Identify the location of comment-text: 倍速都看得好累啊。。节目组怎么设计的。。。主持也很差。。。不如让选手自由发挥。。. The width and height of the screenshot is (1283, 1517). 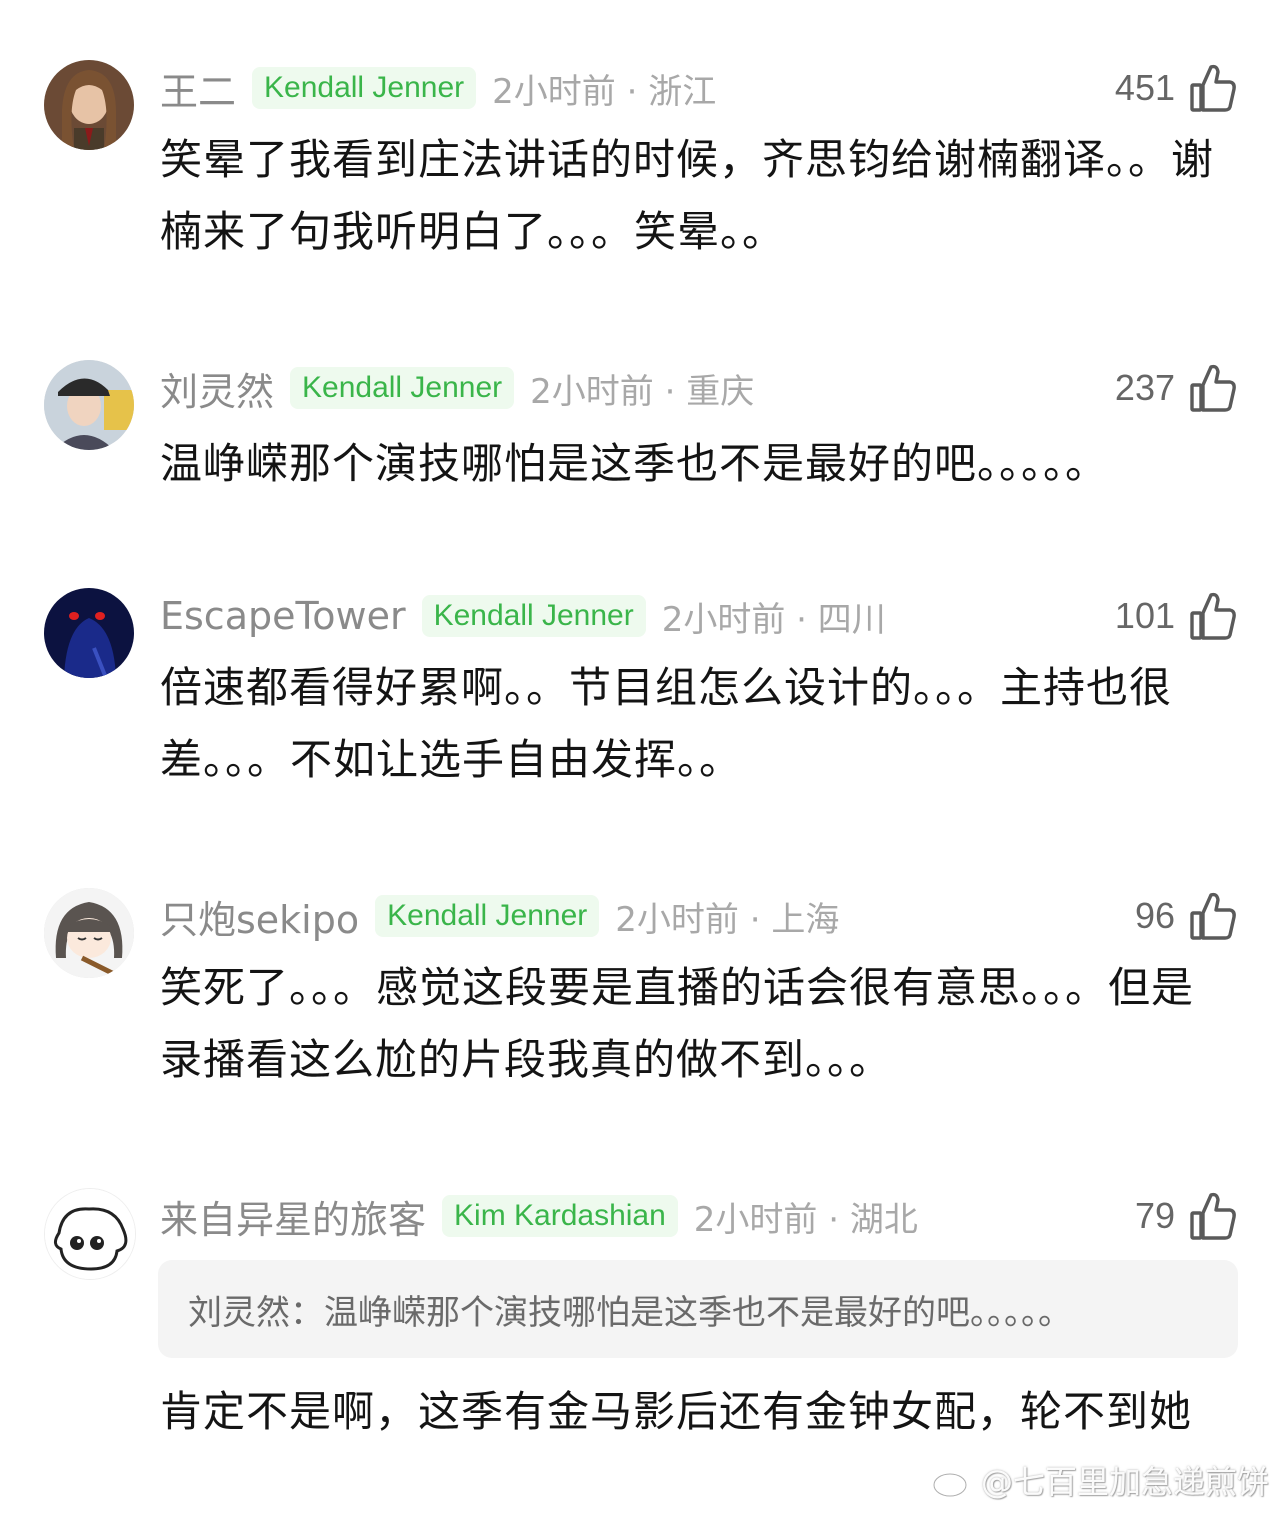
(666, 723).